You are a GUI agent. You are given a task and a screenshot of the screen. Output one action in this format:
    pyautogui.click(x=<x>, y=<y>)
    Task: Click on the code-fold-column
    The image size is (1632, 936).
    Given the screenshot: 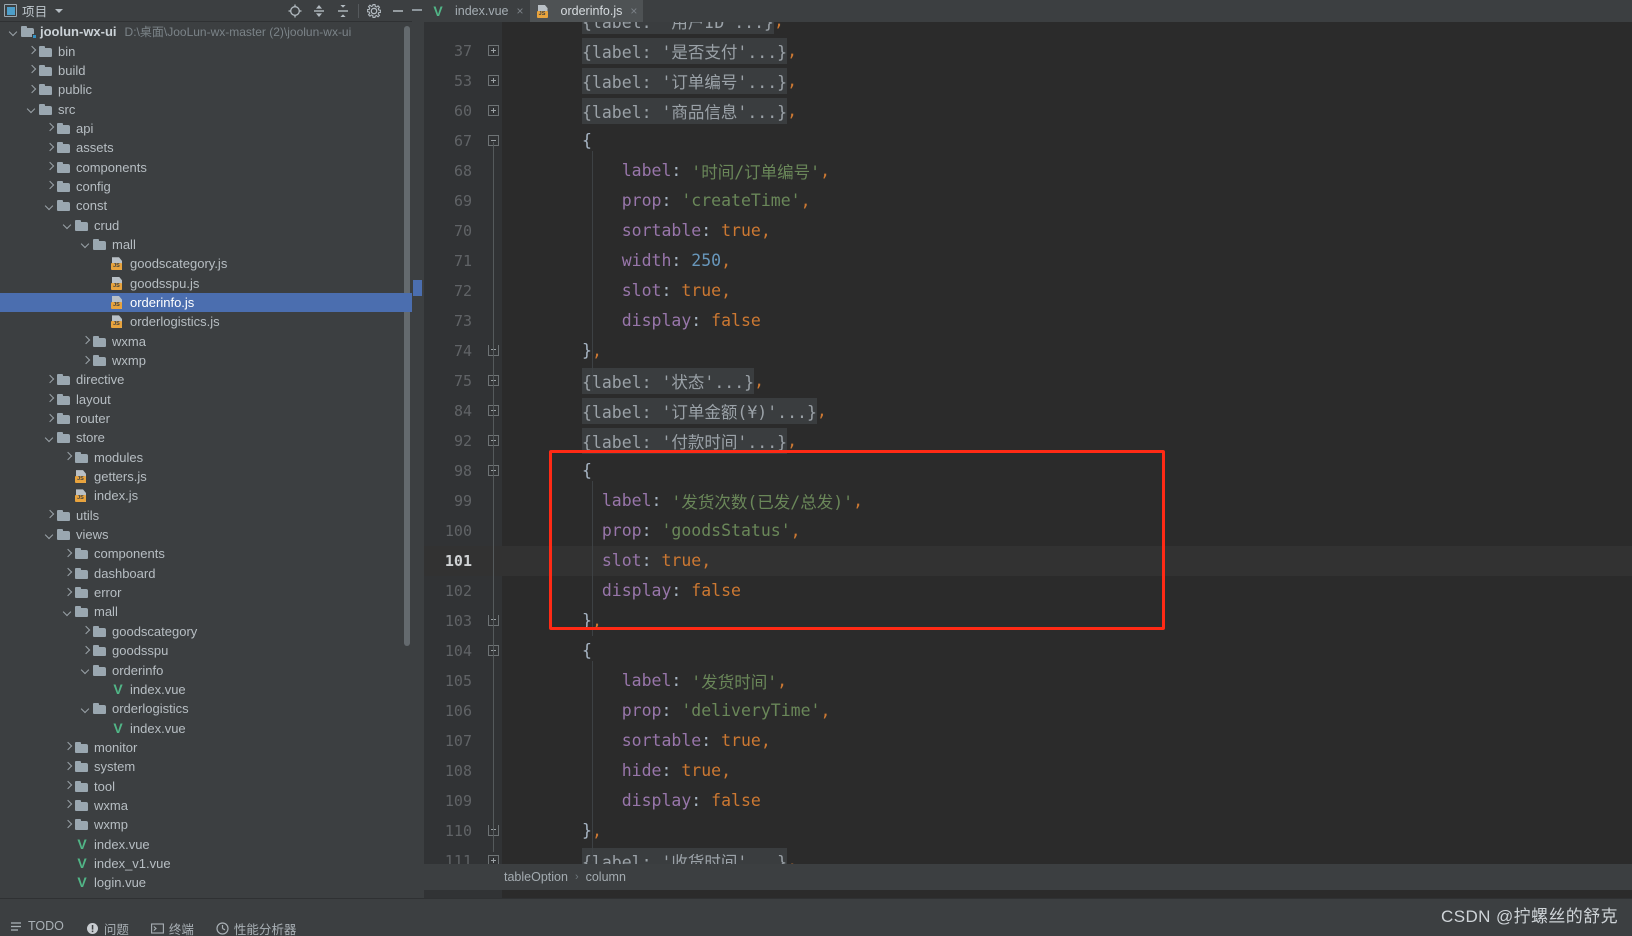 What is the action you would take?
    pyautogui.click(x=494, y=460)
    